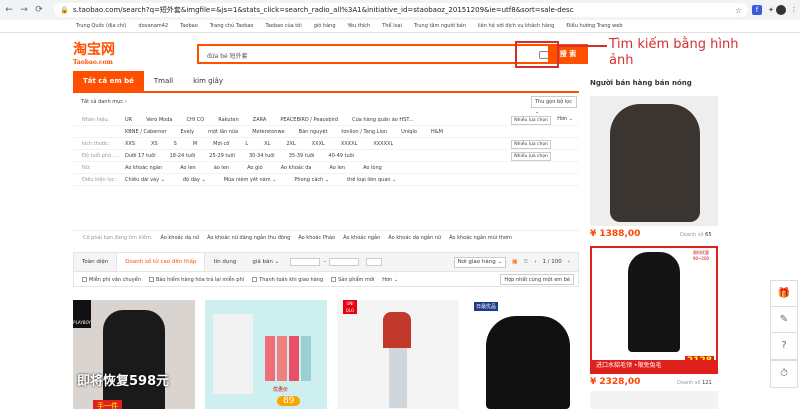 The image size is (800, 409). I want to click on filter-dropdown: Mùa niêm yết năm ⌄, so click(250, 180).